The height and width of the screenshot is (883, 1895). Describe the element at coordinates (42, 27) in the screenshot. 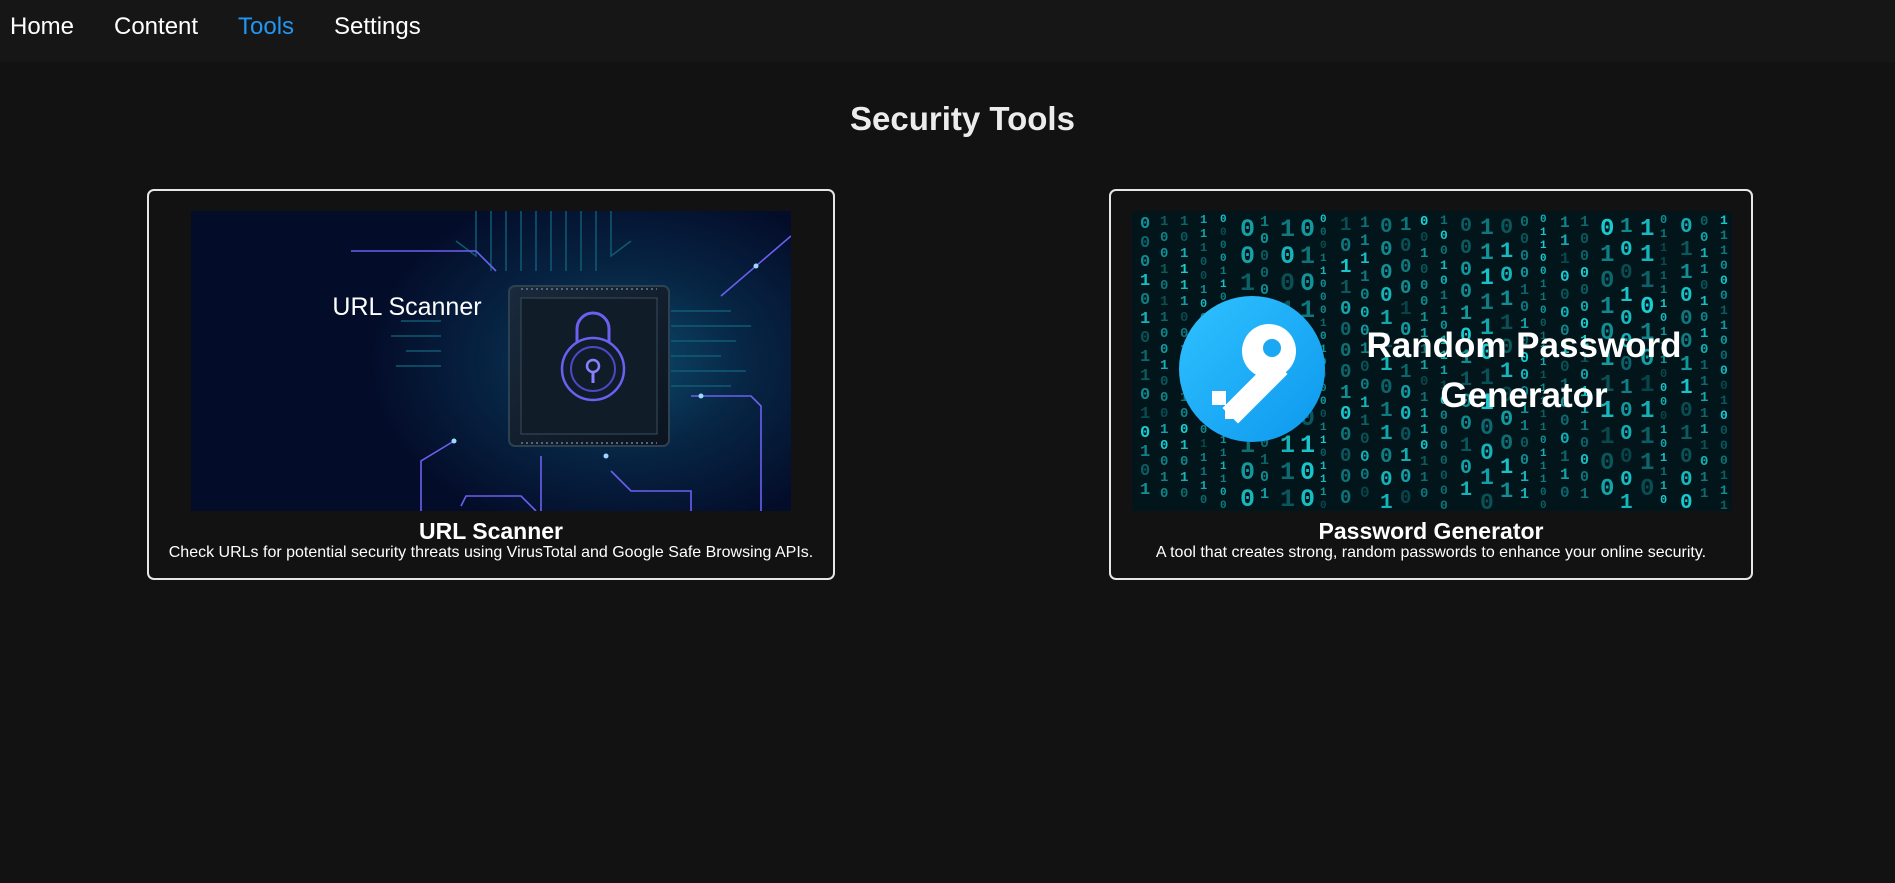

I see `nav-home-link: Home` at that location.